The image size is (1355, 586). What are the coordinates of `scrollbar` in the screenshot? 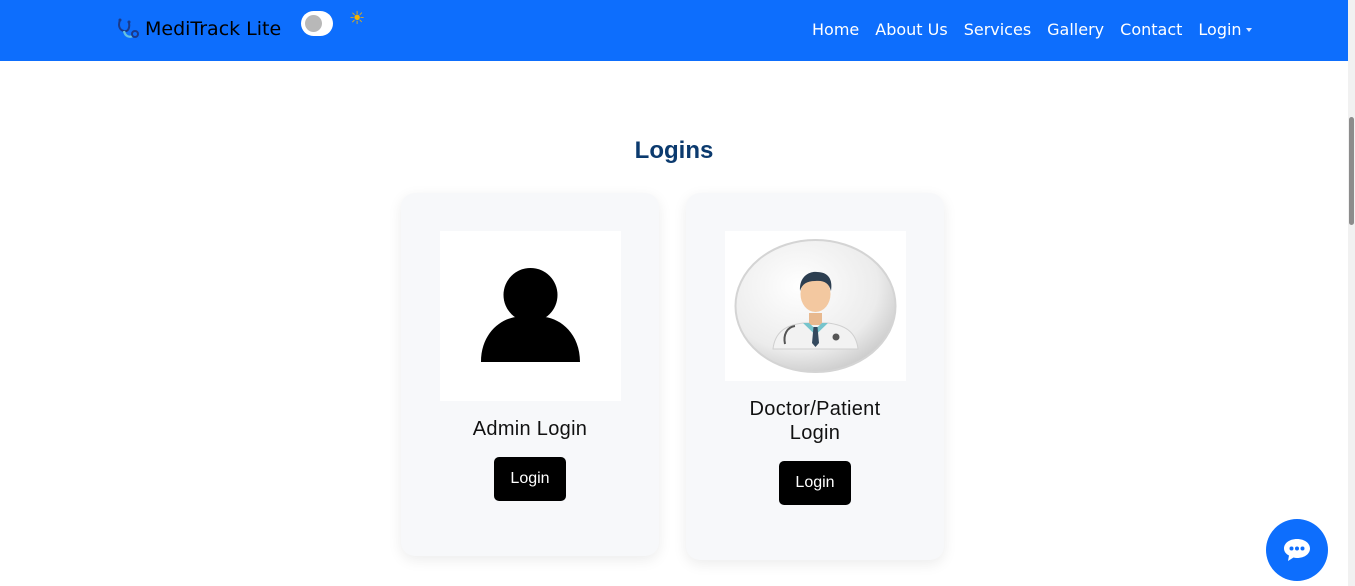 It's located at (1351, 293).